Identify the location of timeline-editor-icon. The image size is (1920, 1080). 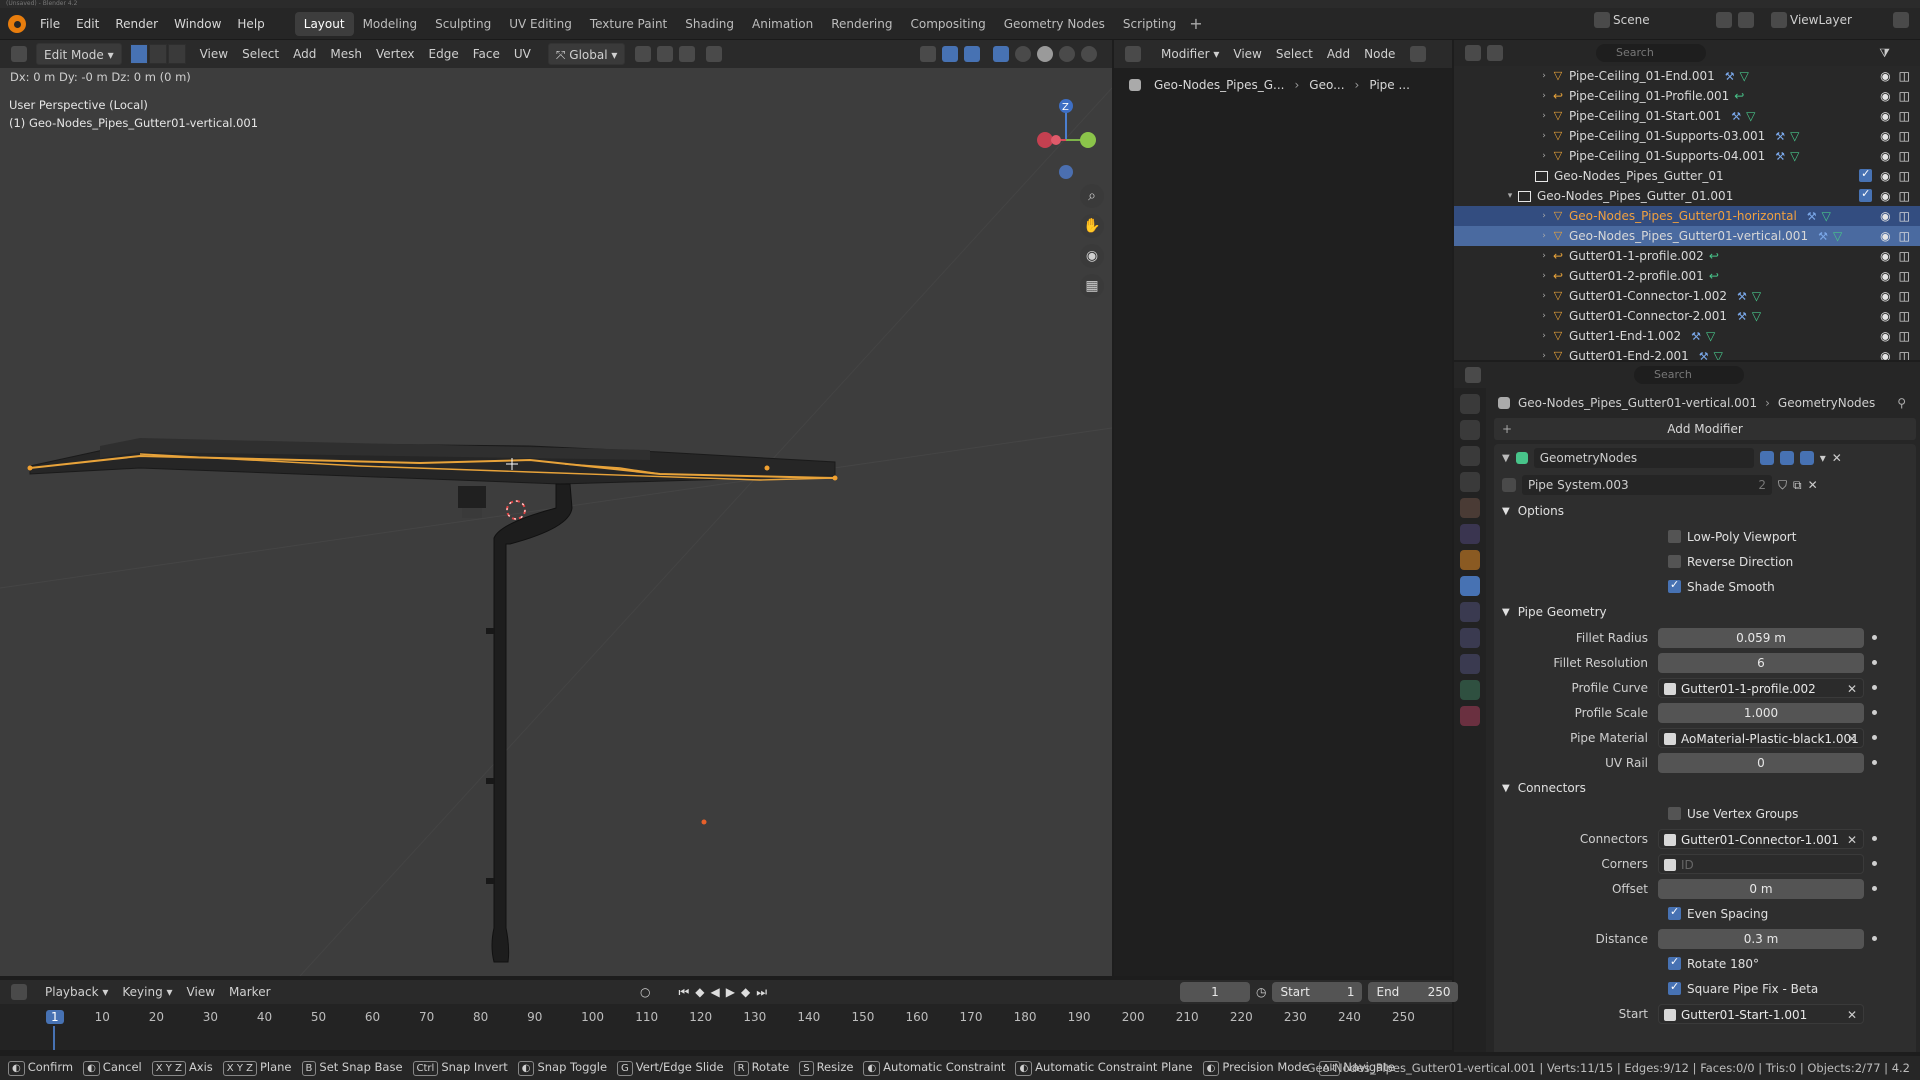
(19, 992).